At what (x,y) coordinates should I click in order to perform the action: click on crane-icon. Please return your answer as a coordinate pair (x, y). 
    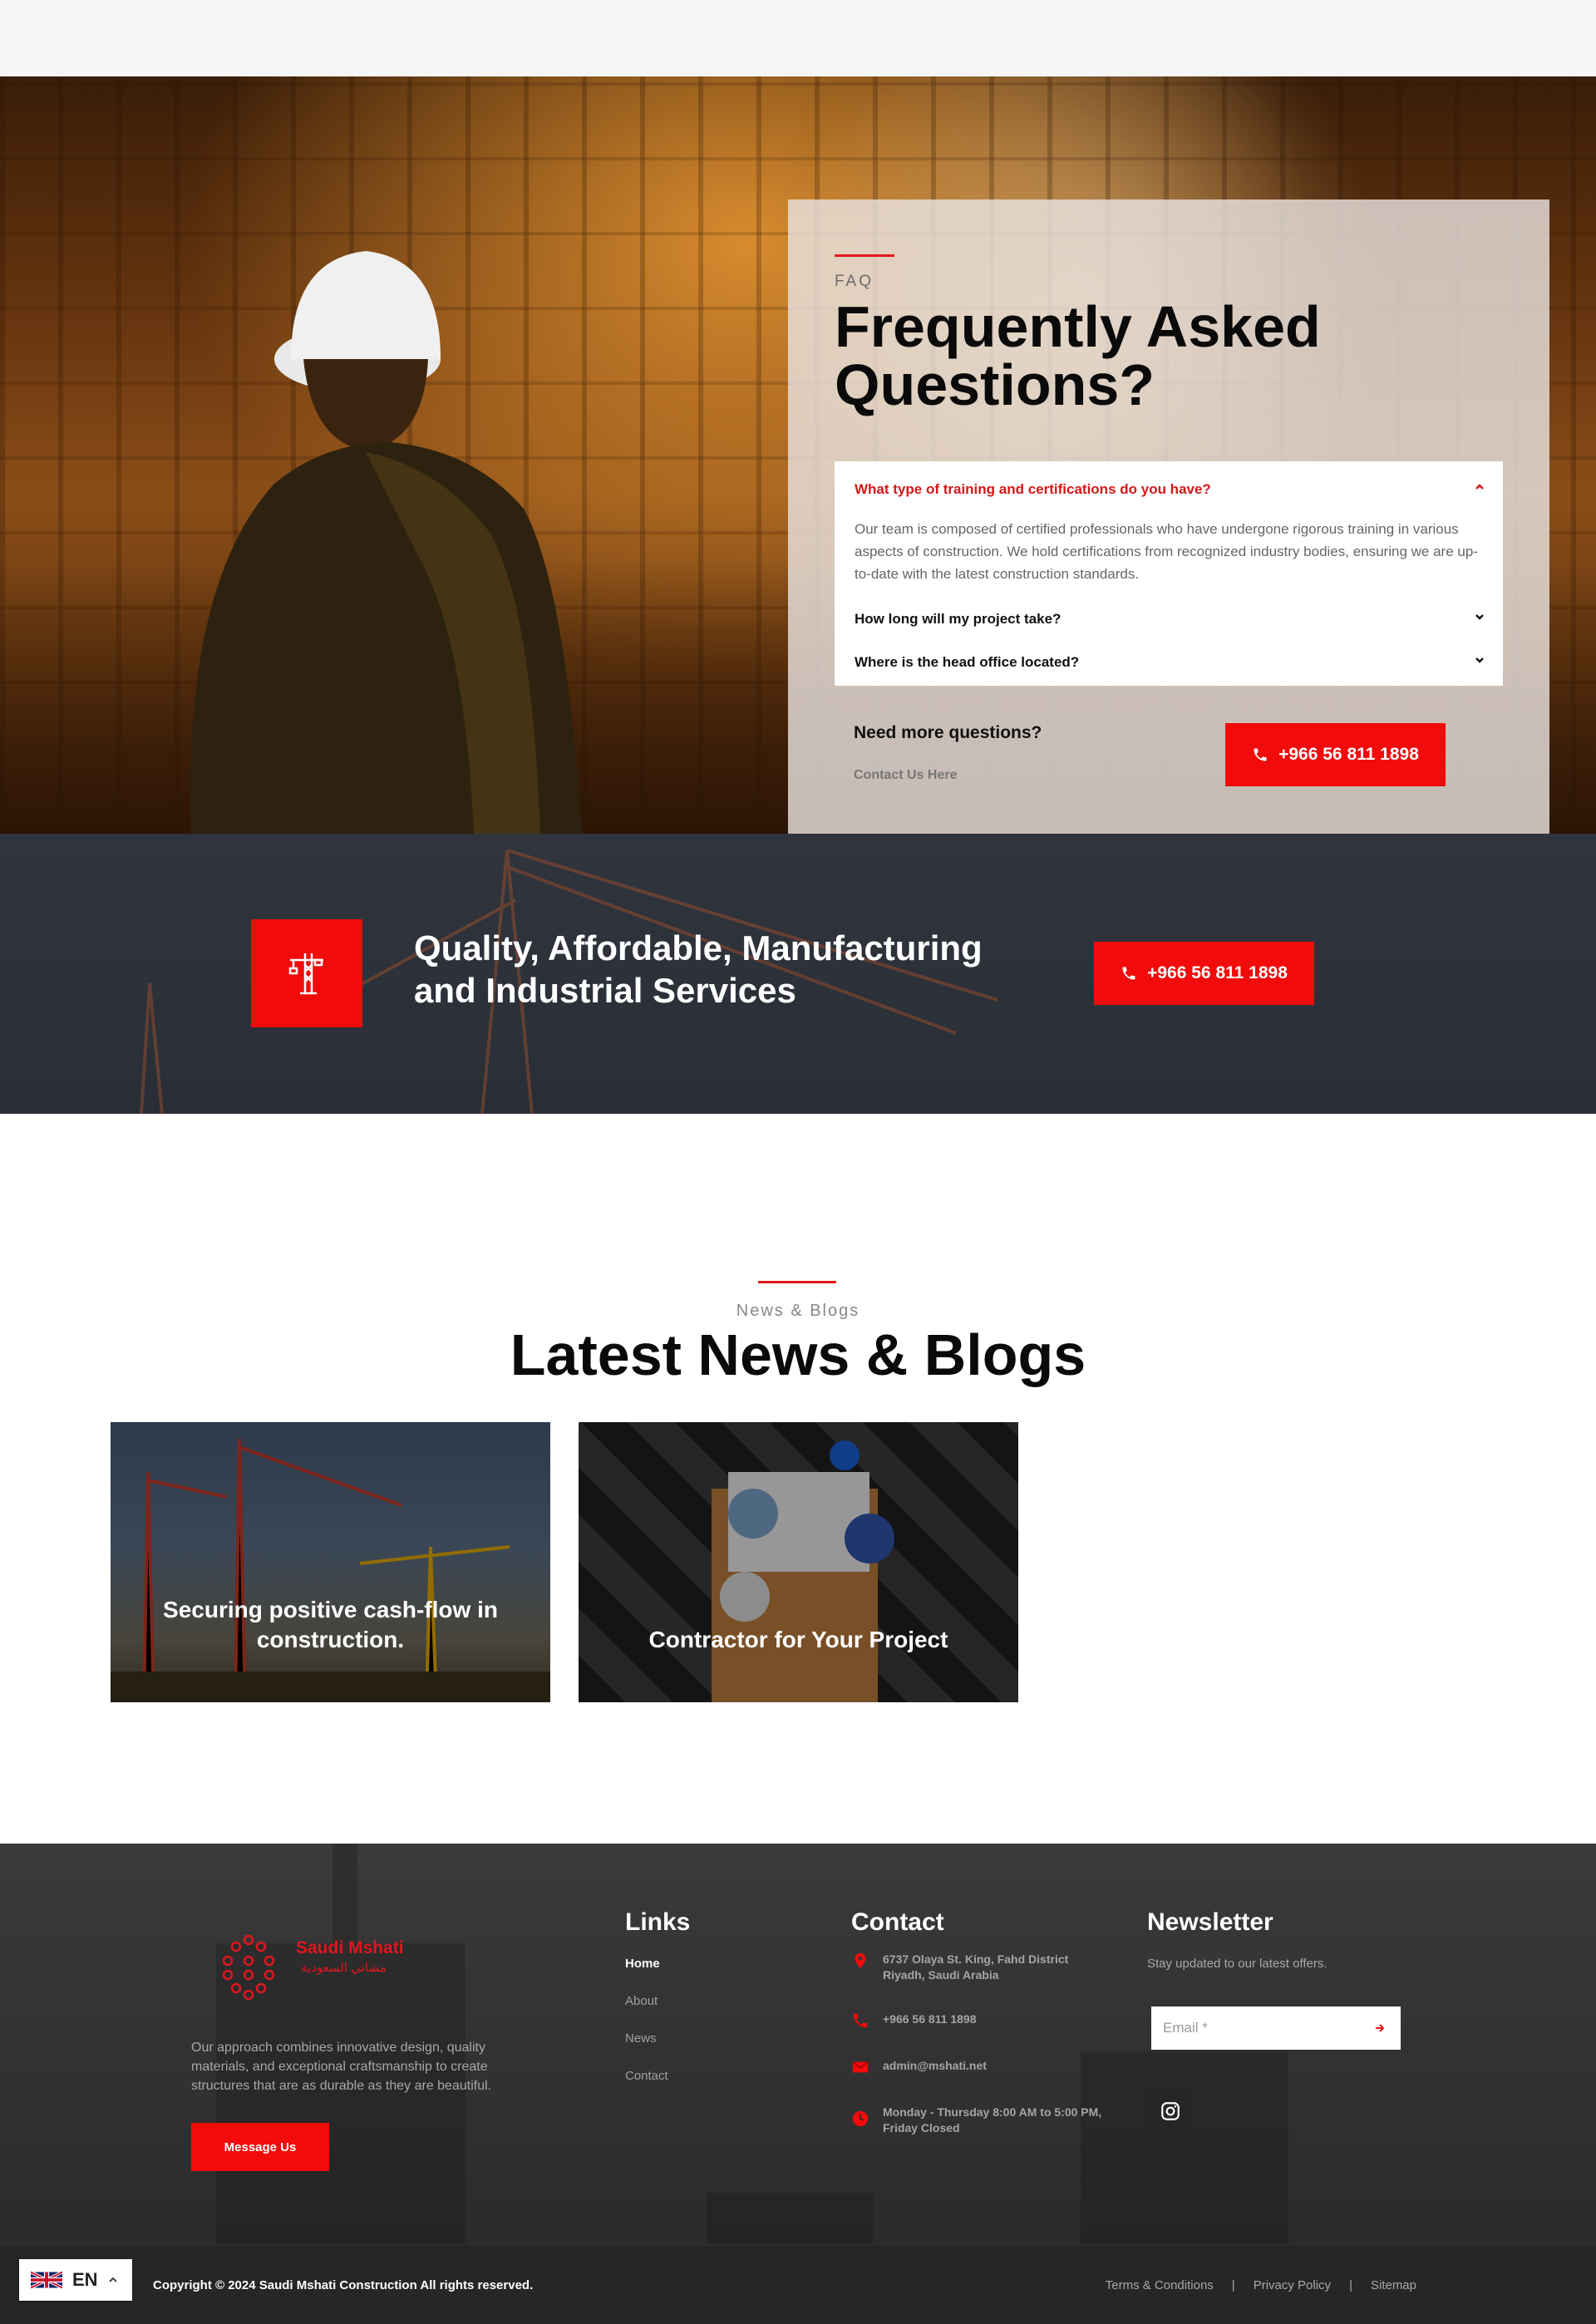
    Looking at the image, I should click on (305, 974).